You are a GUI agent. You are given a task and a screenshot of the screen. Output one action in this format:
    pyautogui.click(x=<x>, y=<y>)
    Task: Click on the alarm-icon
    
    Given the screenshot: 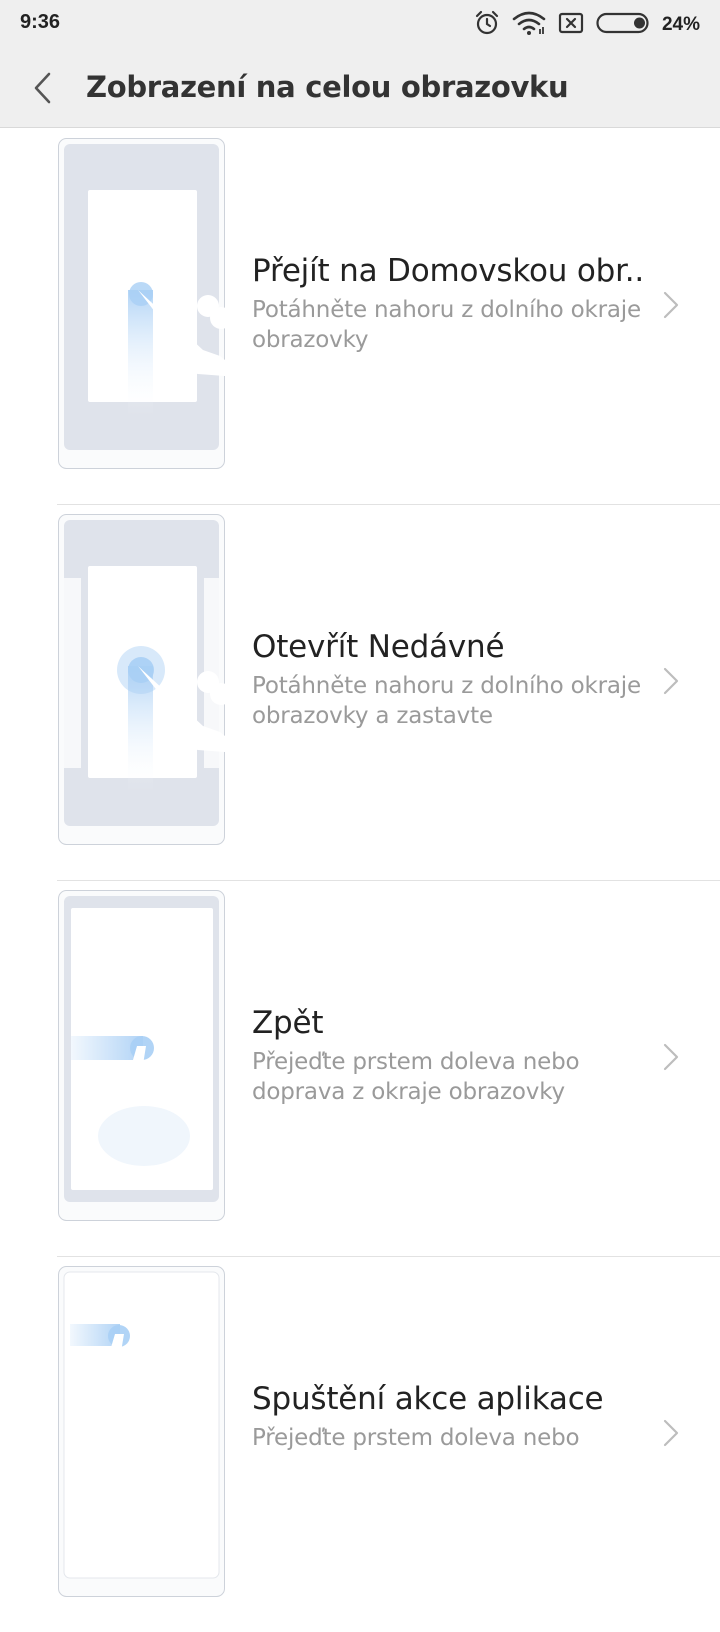 What is the action you would take?
    pyautogui.click(x=487, y=25)
    